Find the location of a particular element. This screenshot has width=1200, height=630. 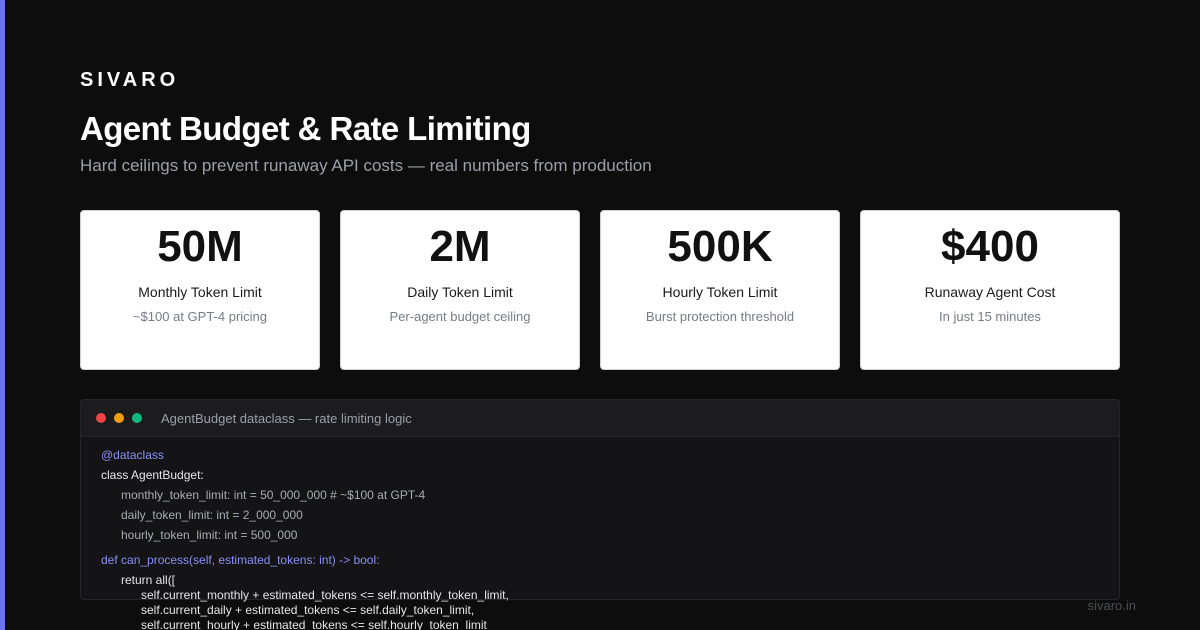

stat-value: $400 is located at coordinates (990, 246).